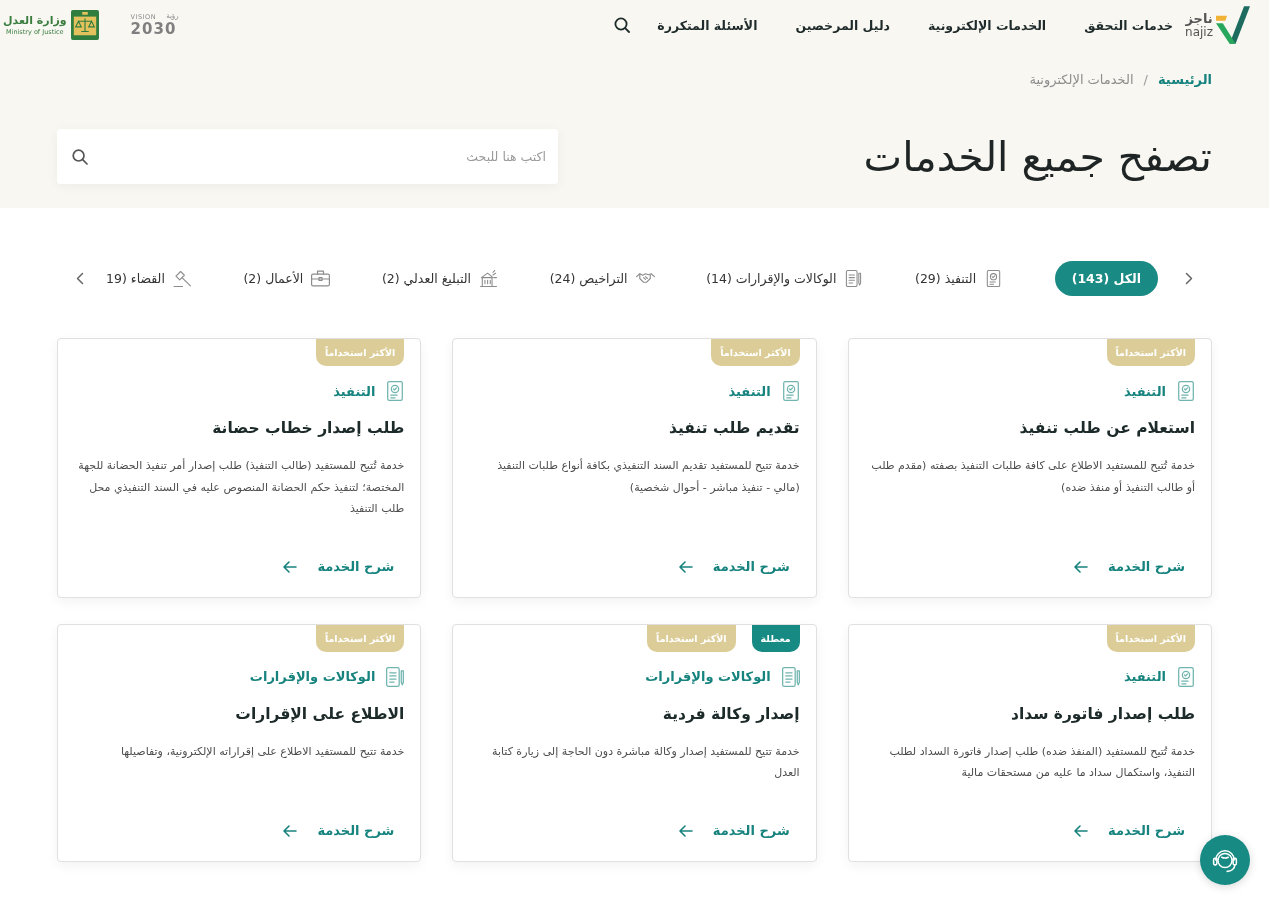 This screenshot has width=1269, height=905. Describe the element at coordinates (241, 487) in the screenshot. I see `service-description: خدمة تُتيح للمستفيد (طالب التنفيذ) طلب إصدار أمر تنفيذ الحضانة للجهة المختصة؛ لتنفيذ حكم الحضانة المنصوص عليه في السند التنفيذي محل طلب التنفيذ` at that location.